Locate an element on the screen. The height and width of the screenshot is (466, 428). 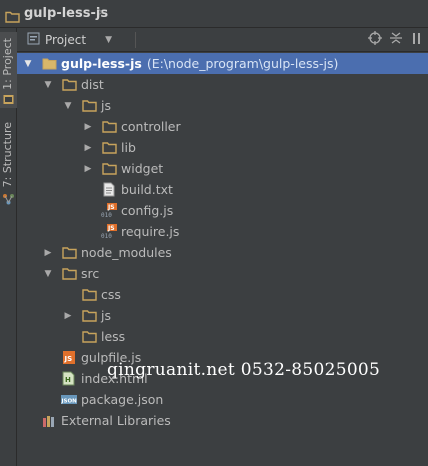
tree-item: build.txt is located at coordinates (222, 189).